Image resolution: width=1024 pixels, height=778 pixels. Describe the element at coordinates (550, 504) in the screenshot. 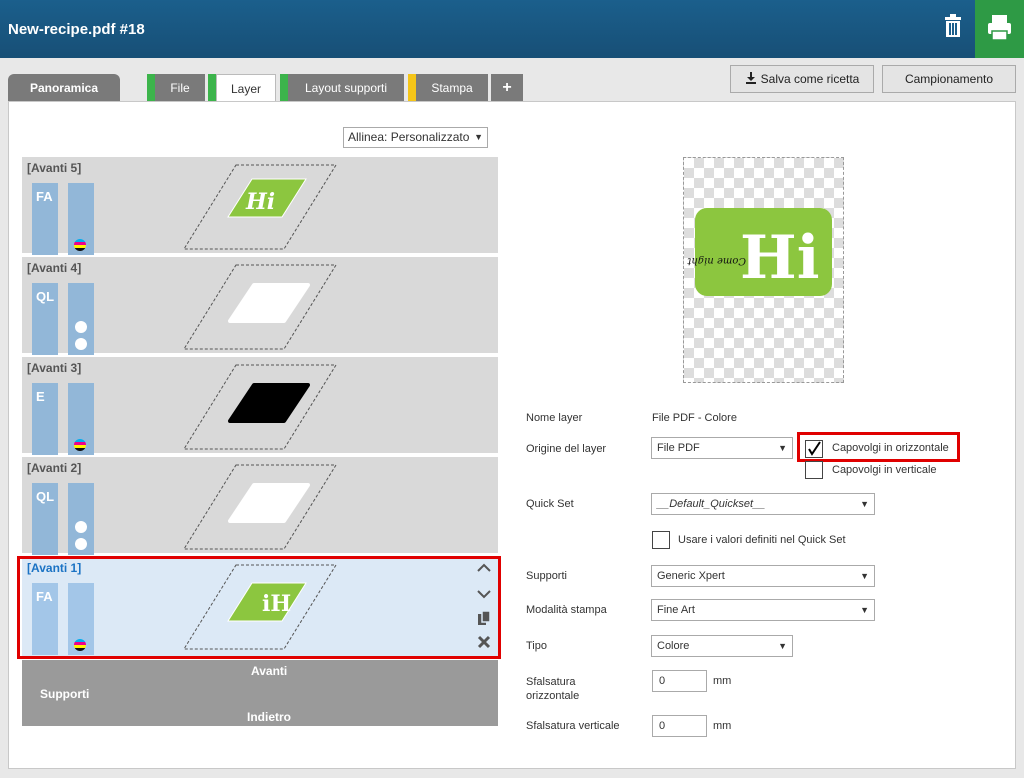

I see `quickset-label: Quick Set` at that location.